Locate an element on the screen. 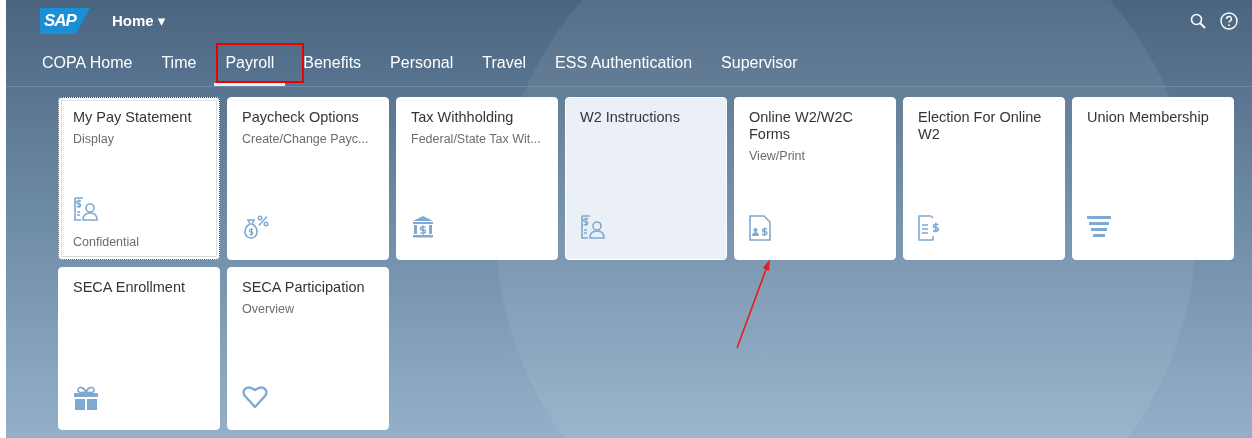  app-tile: W2 Instructions is located at coordinates (646, 178).